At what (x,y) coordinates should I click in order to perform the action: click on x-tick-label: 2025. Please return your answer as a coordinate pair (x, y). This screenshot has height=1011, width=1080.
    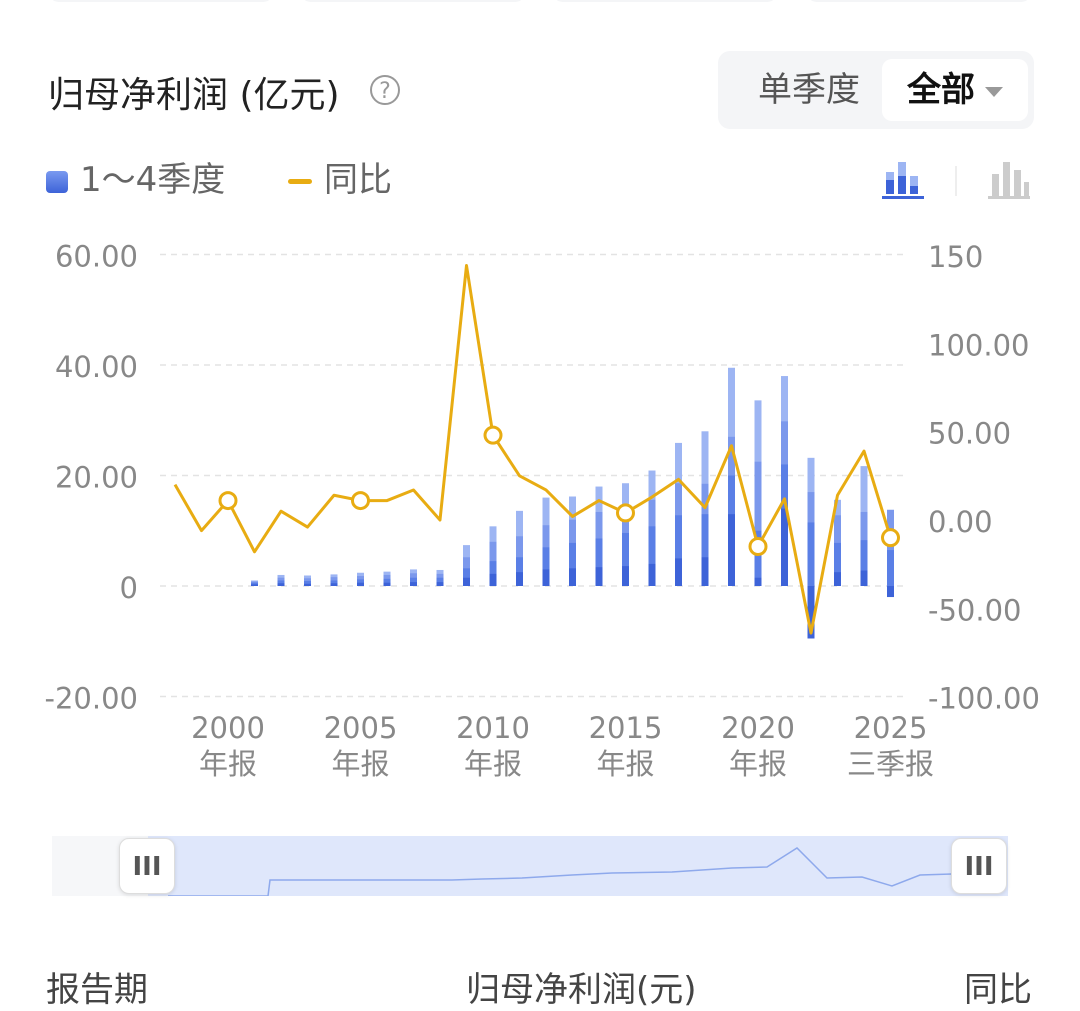
    Looking at the image, I should click on (891, 728).